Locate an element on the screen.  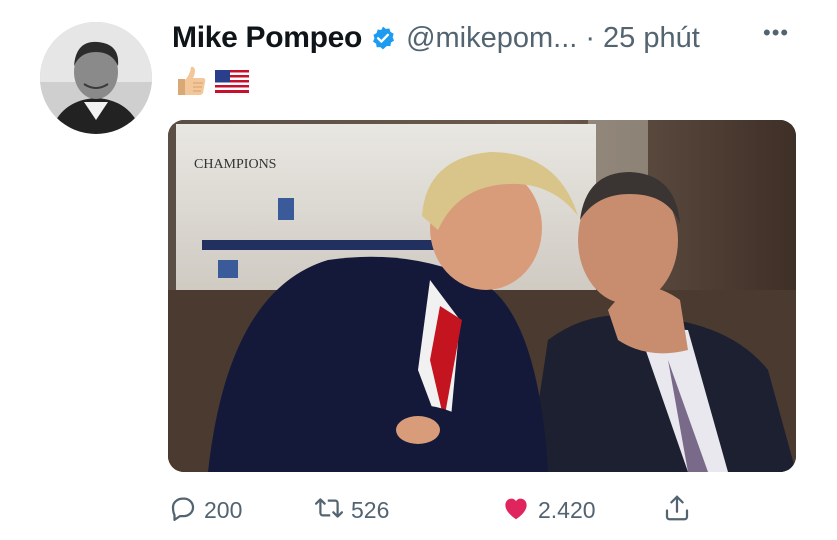
like-count: 2.420 is located at coordinates (567, 509).